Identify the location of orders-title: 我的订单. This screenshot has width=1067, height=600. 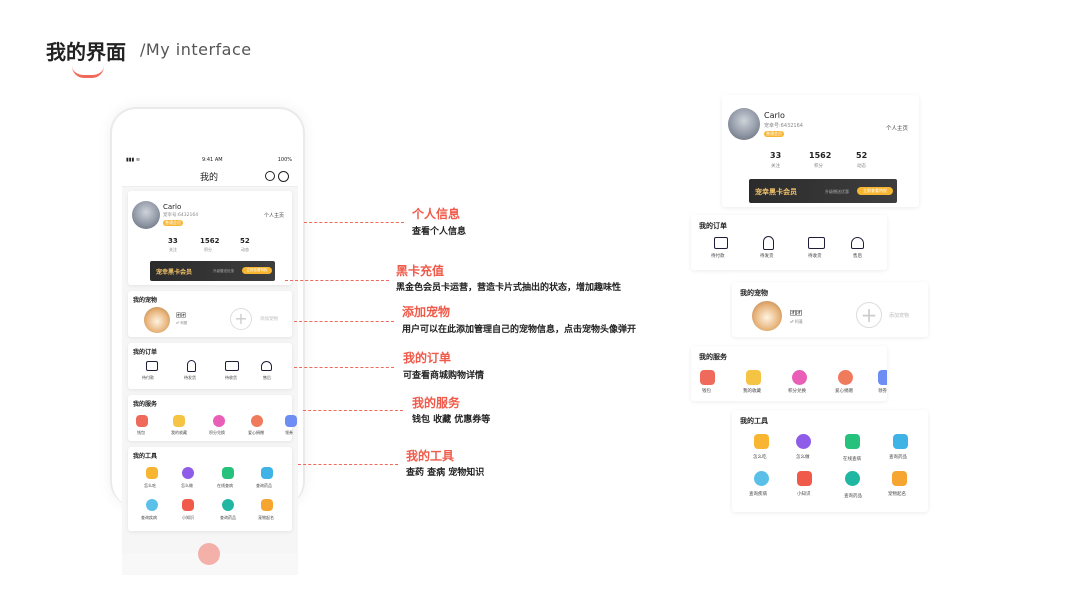
(145, 352).